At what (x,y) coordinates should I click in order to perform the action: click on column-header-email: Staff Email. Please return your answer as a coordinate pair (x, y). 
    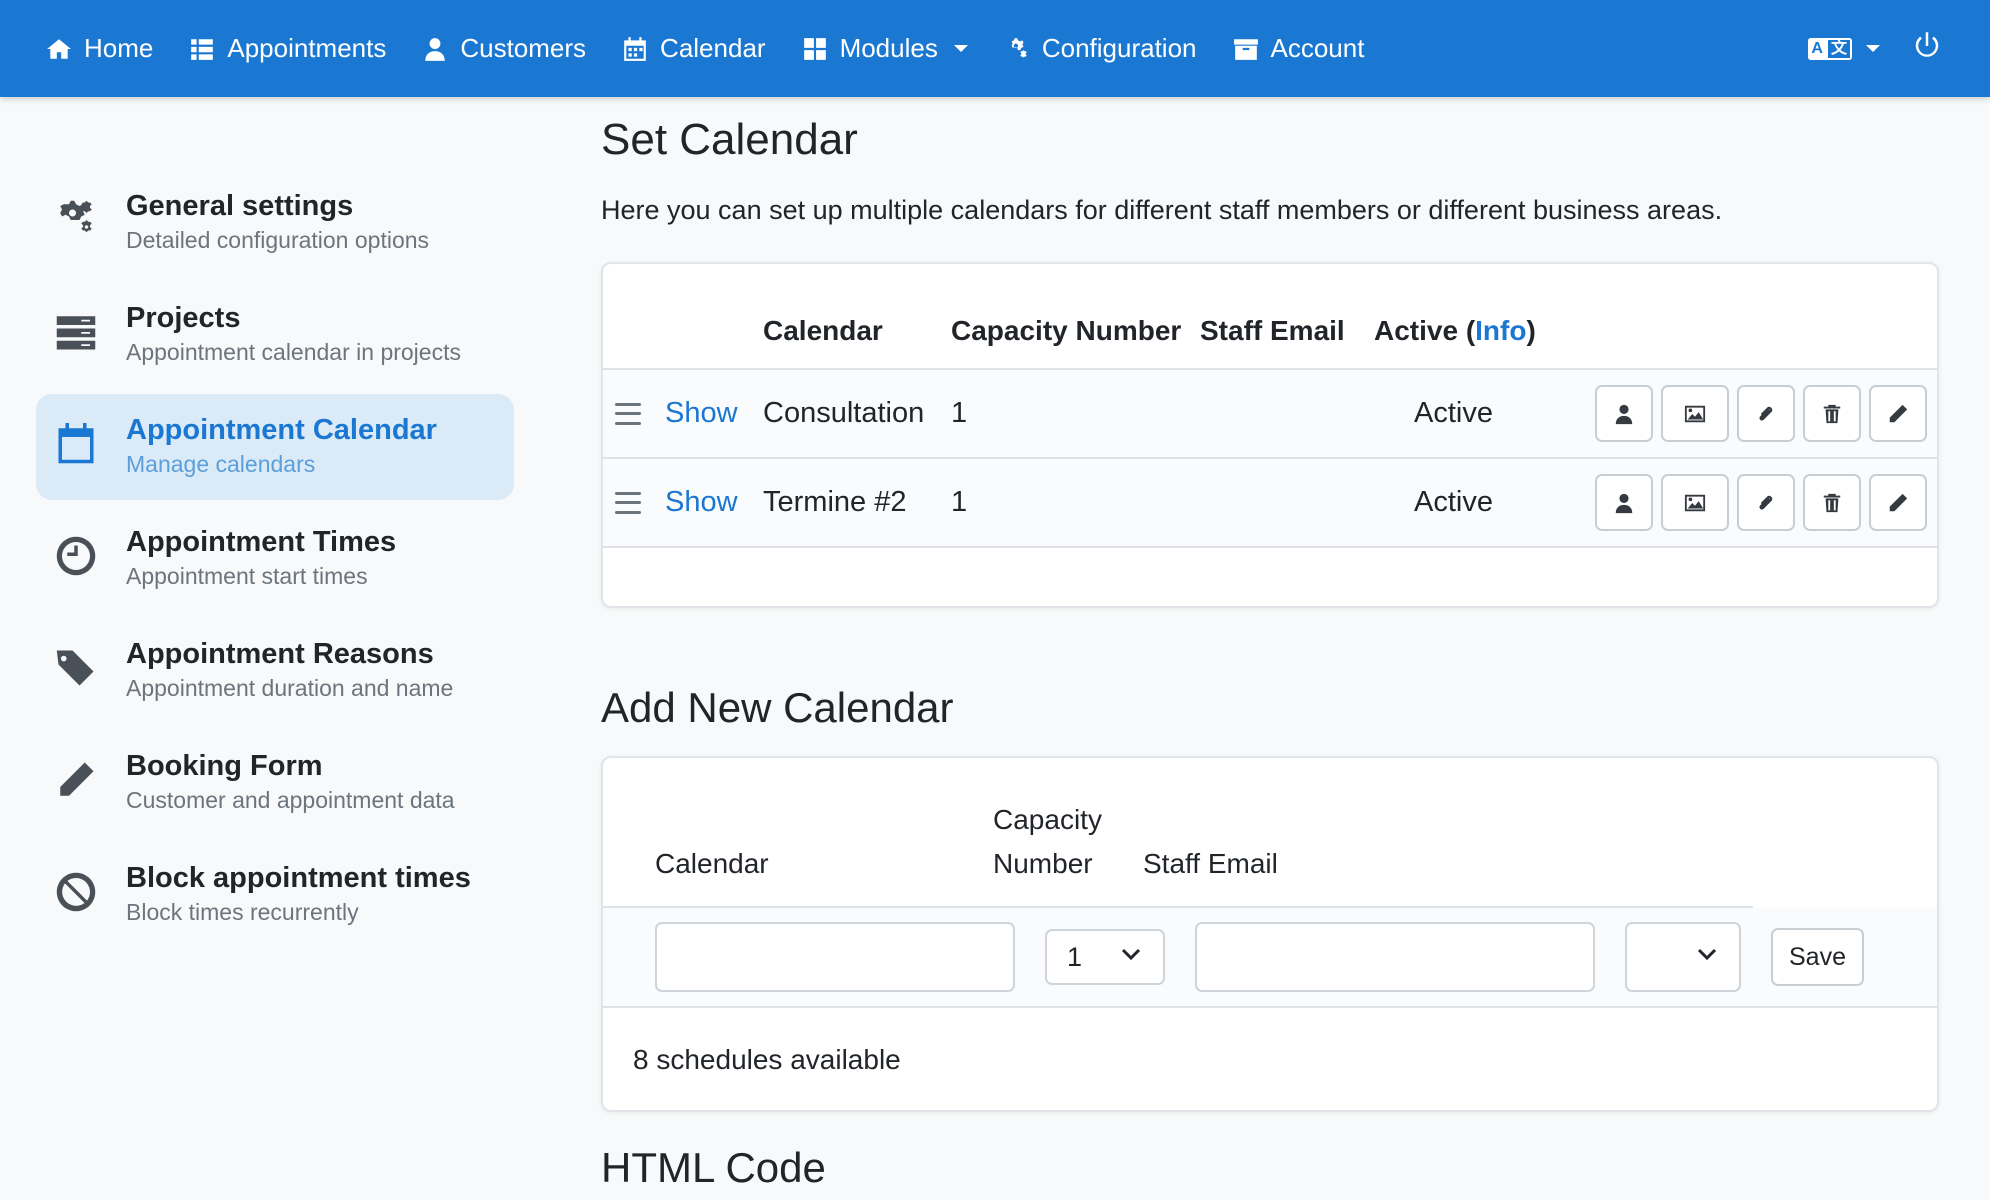
    Looking at the image, I should click on (1272, 330).